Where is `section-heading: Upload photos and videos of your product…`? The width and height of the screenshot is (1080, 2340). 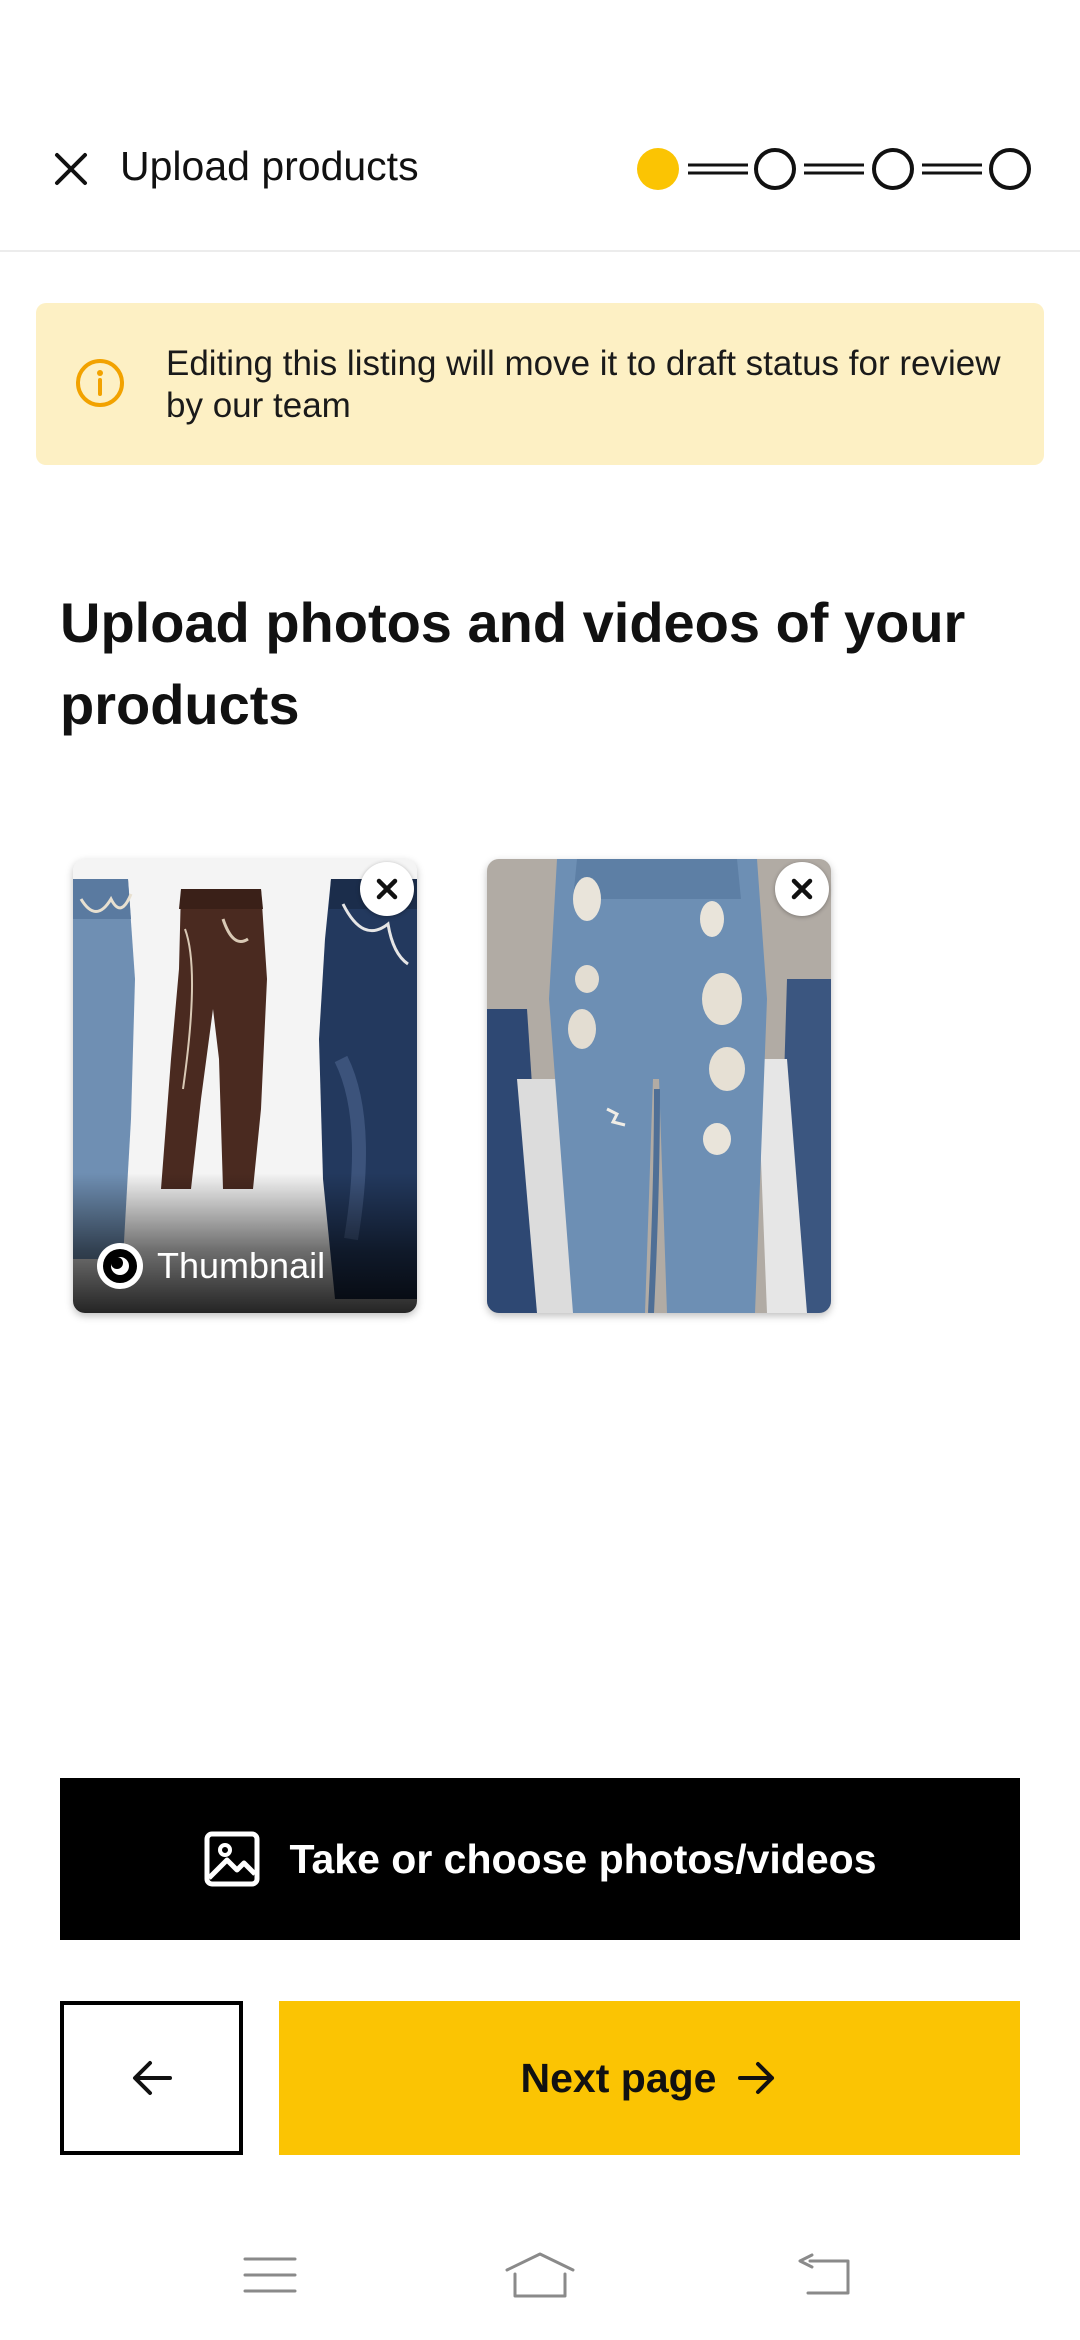
section-heading: Upload photos and videos of your product… is located at coordinates (513, 663).